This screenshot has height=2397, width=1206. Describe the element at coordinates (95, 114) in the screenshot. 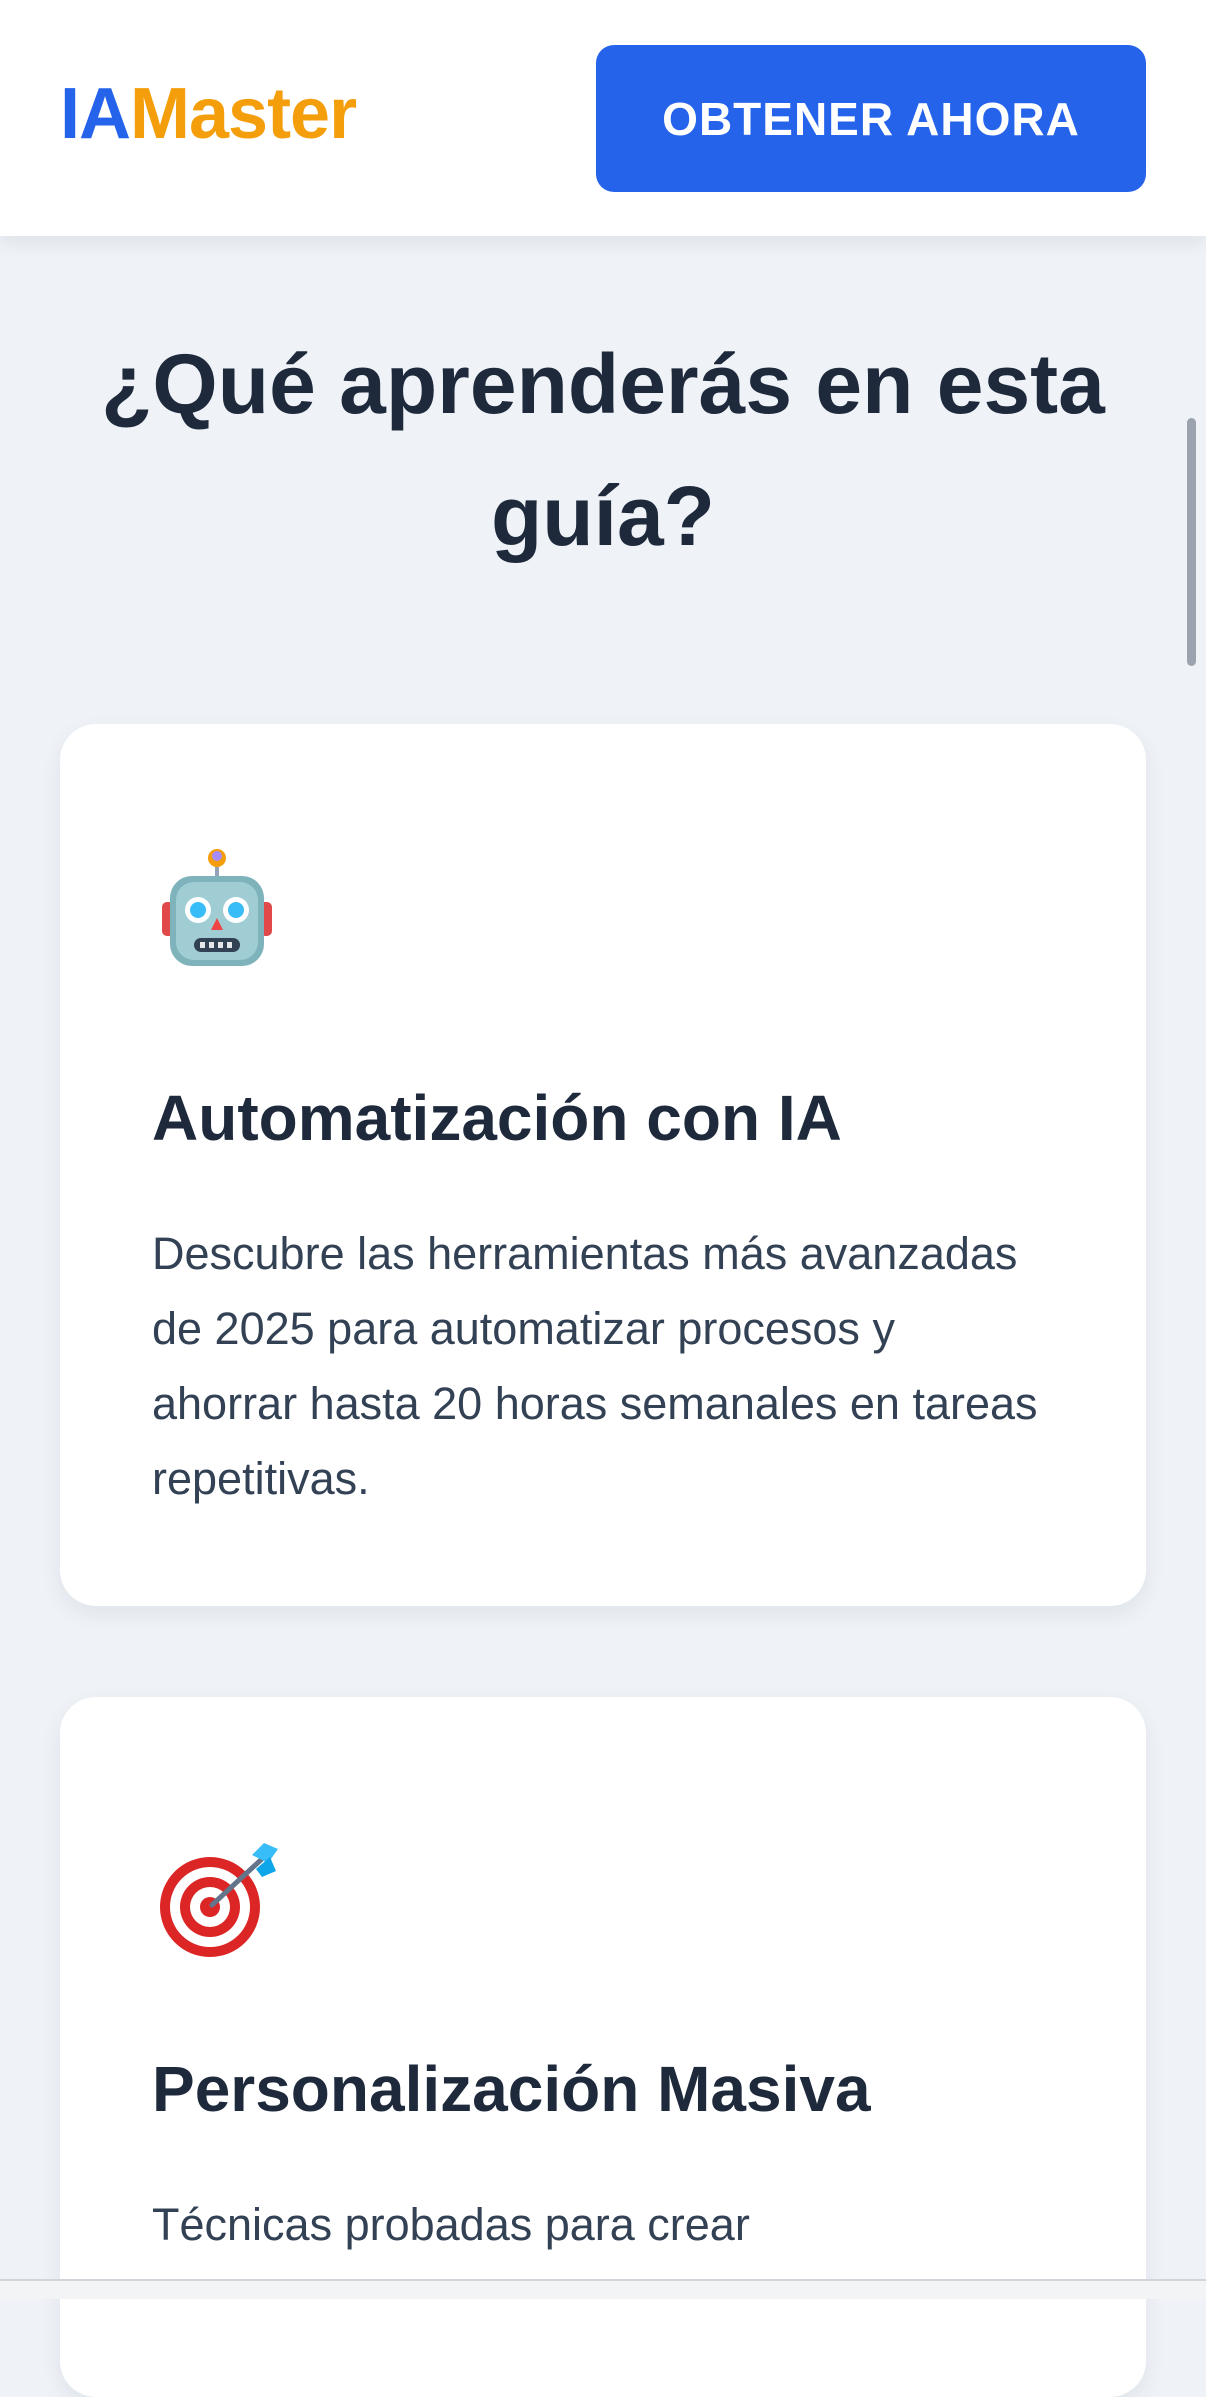

I see `logo-part-ia: IA` at that location.